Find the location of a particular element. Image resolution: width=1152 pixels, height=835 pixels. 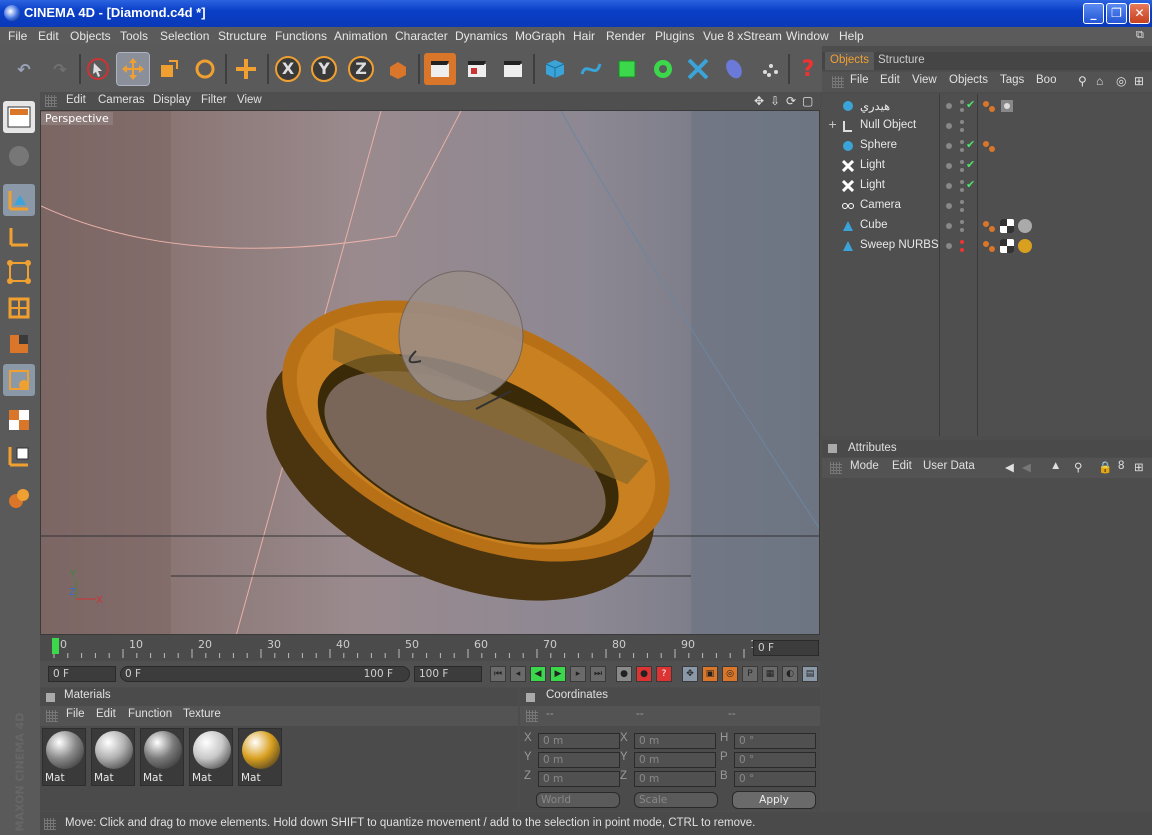

viewport-menu-view: View is located at coordinates (249, 100).